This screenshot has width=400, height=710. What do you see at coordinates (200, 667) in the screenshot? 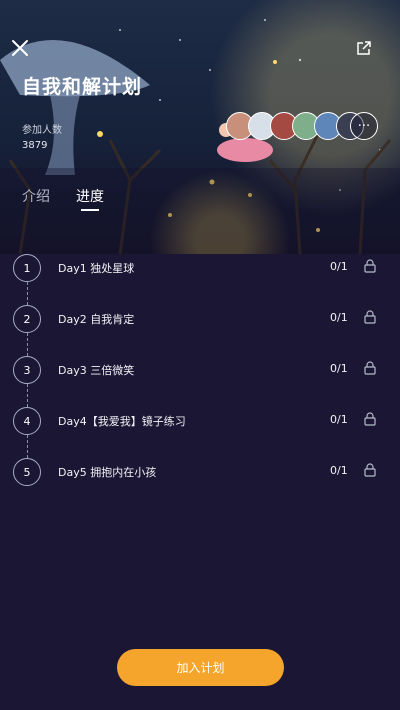
I see `join-plan-button: 加入计划` at bounding box center [200, 667].